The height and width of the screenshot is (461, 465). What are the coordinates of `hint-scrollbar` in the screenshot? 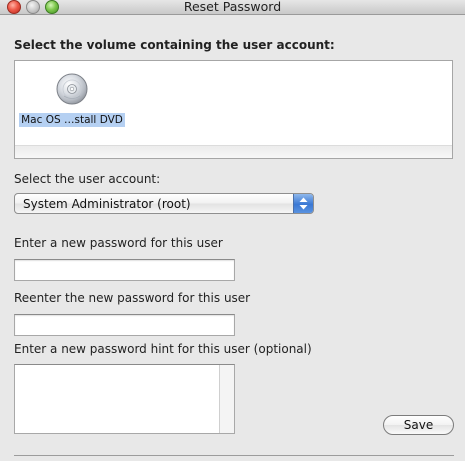 It's located at (226, 399).